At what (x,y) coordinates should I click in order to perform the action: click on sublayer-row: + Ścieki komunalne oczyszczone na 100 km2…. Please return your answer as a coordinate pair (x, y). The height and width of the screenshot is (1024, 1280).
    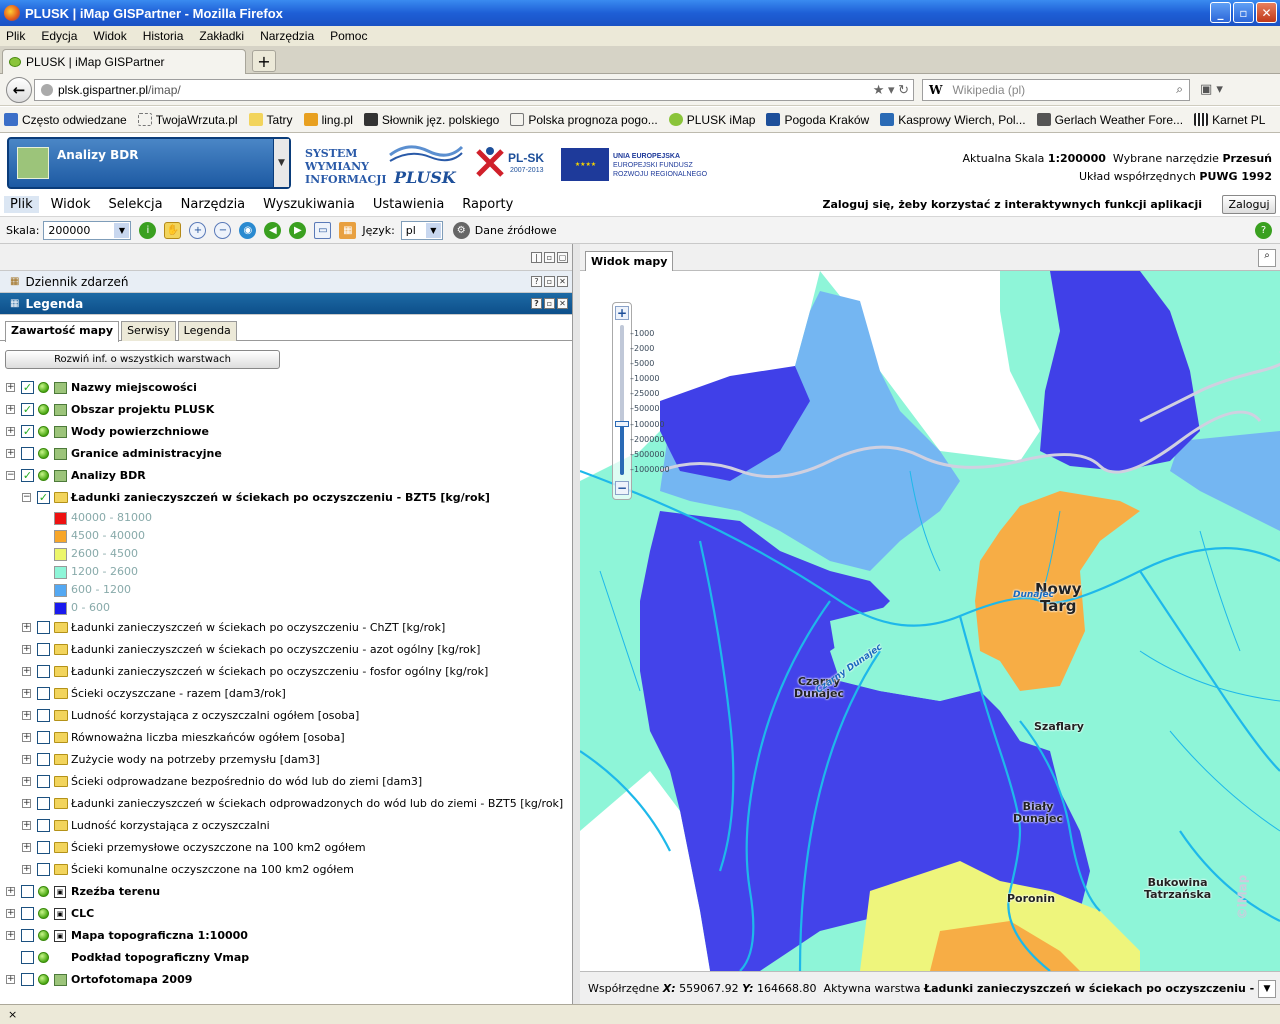
    Looking at the image, I should click on (286, 870).